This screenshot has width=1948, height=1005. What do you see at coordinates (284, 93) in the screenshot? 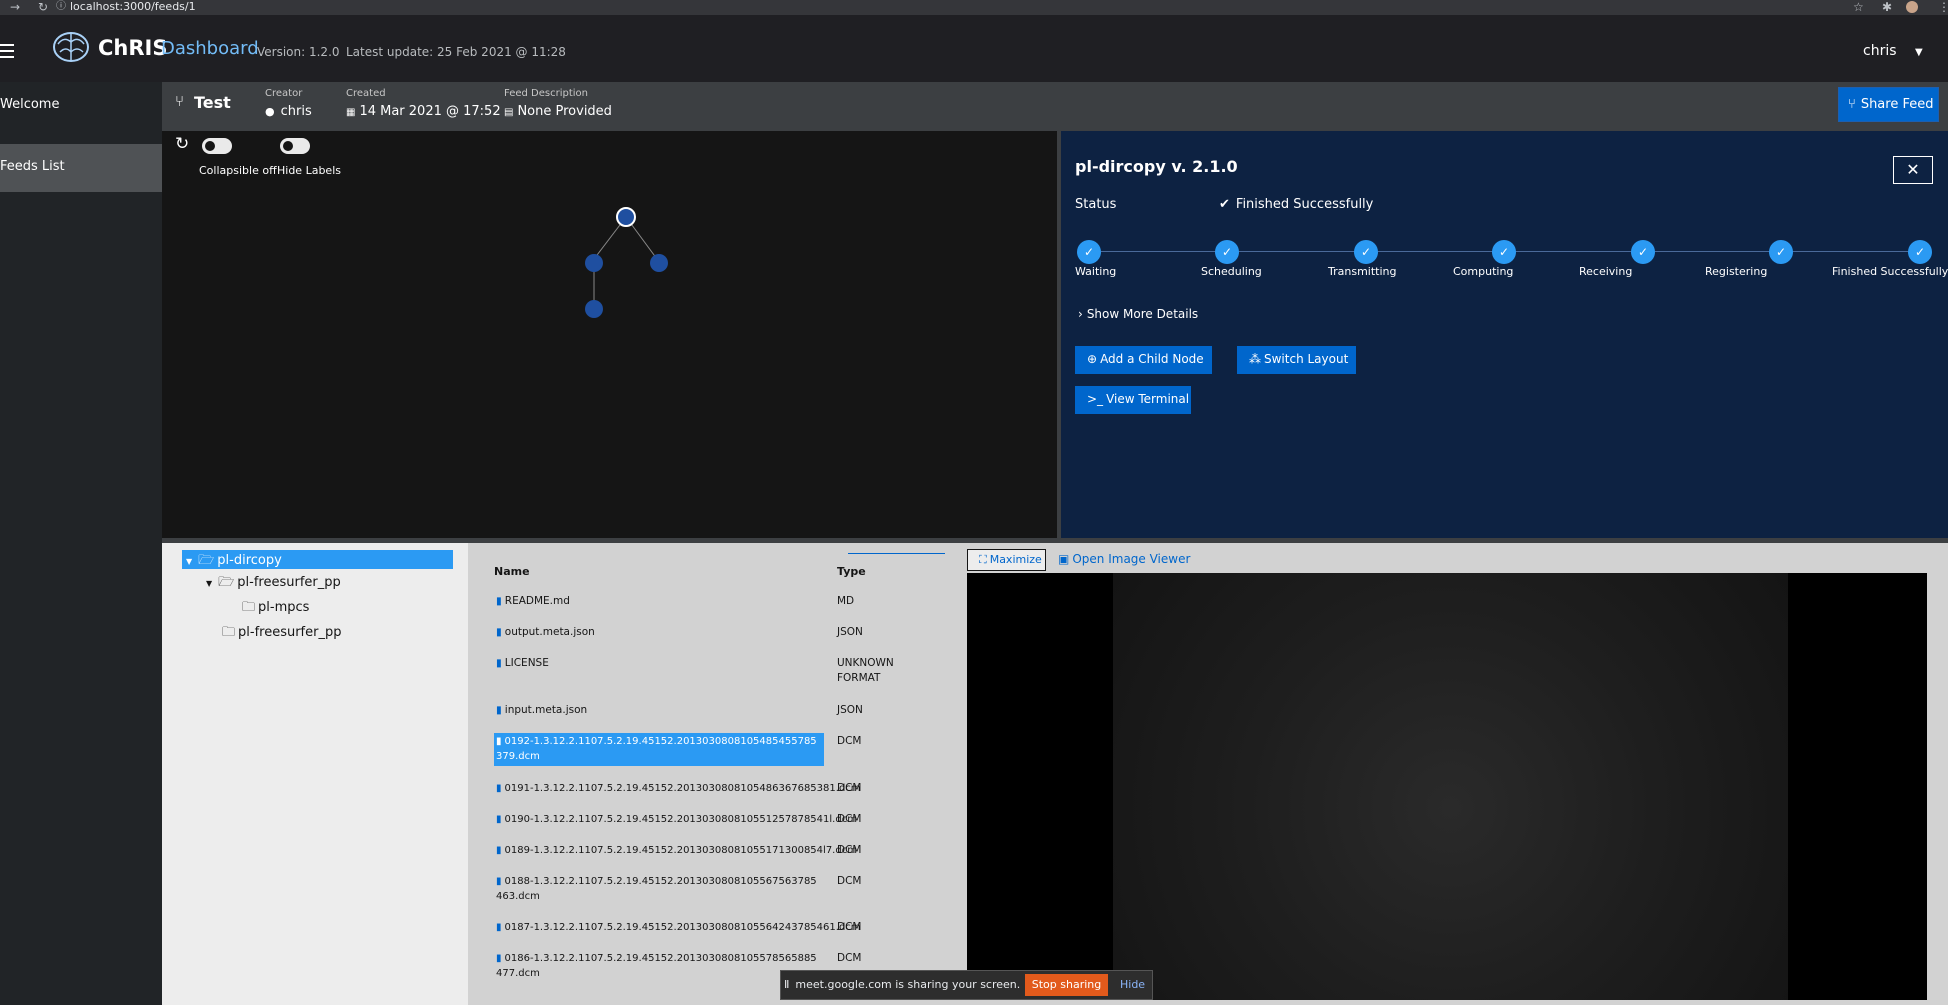
I see `creator-label: Creator` at bounding box center [284, 93].